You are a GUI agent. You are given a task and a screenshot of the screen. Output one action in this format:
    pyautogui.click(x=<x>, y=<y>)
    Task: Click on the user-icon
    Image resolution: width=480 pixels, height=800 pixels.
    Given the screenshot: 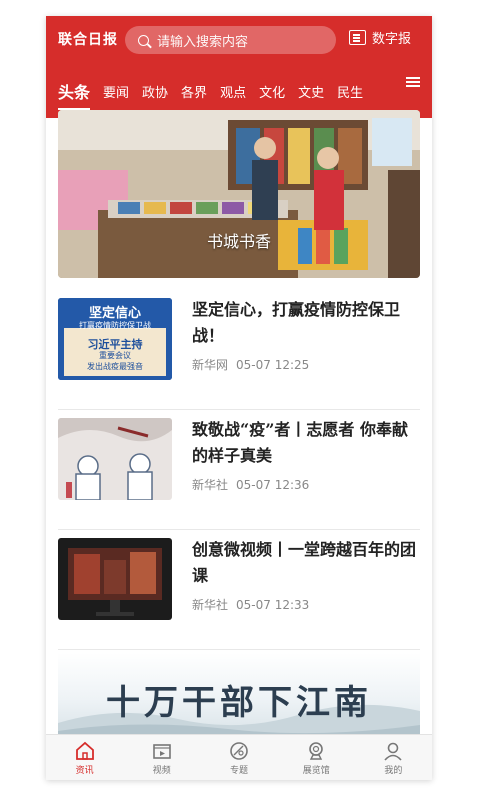 What is the action you would take?
    pyautogui.click(x=393, y=751)
    